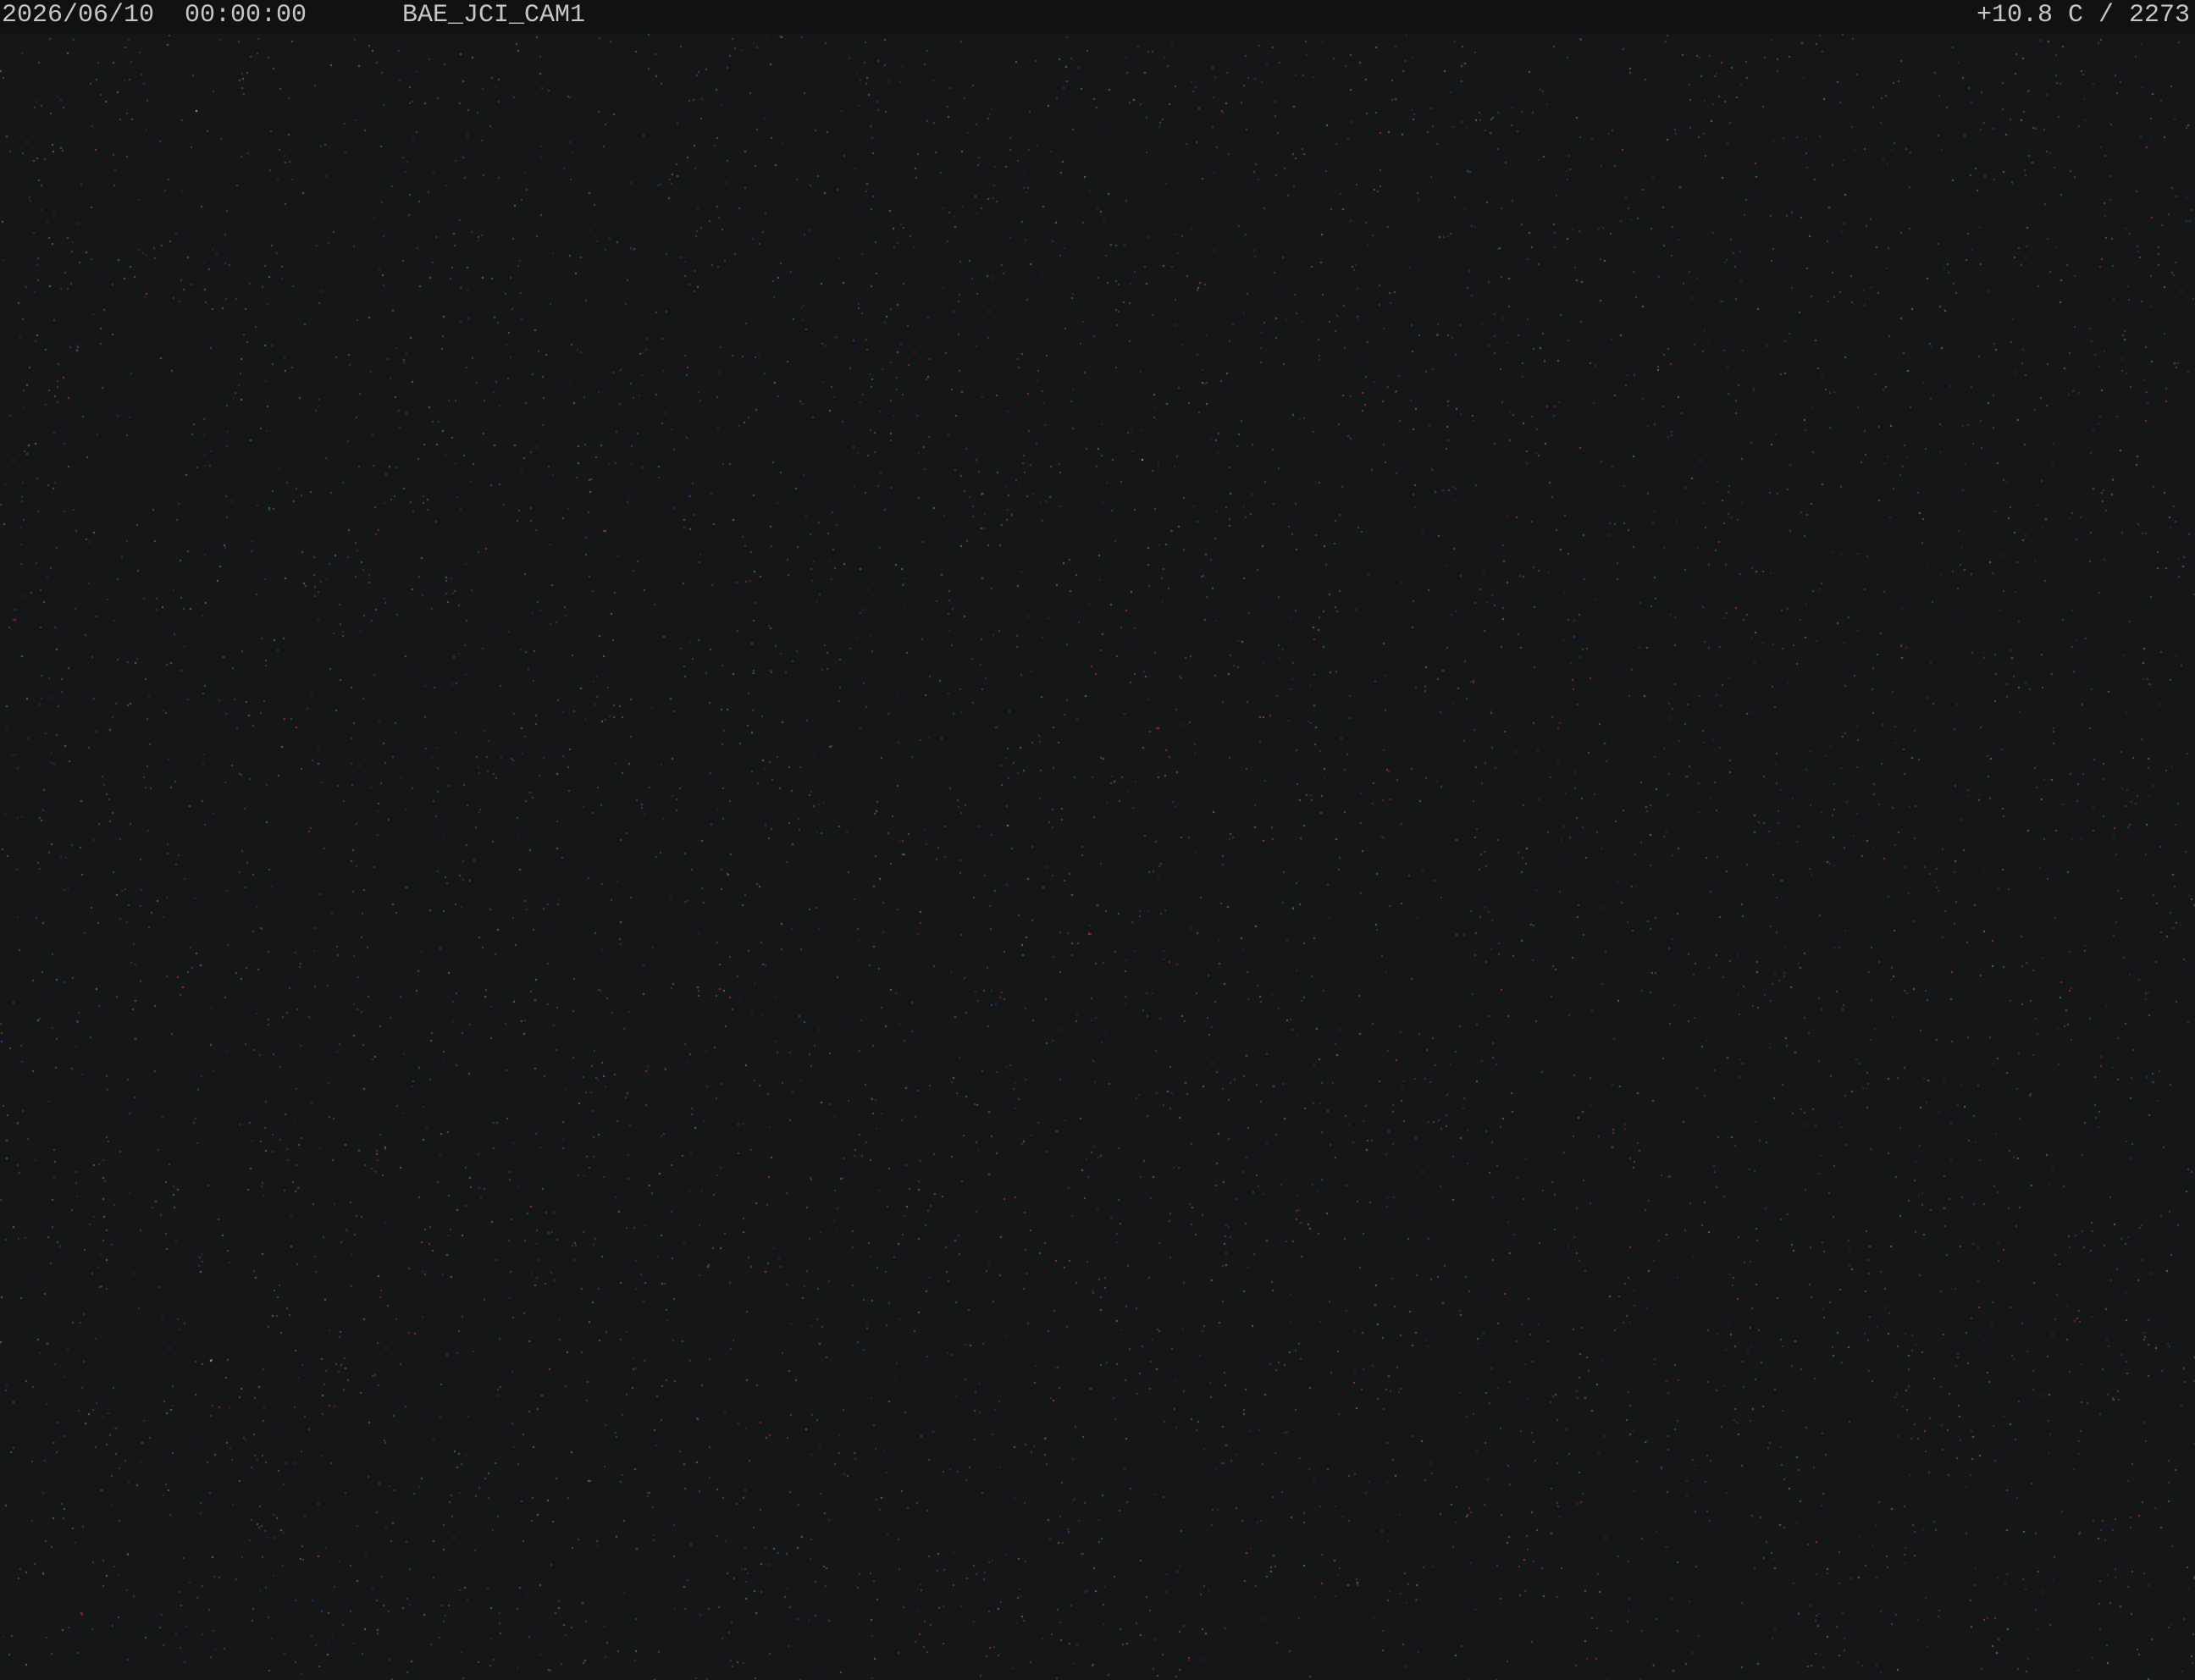  I want to click on camera-id-label: BAE_JCI_CAM1, so click(494, 15).